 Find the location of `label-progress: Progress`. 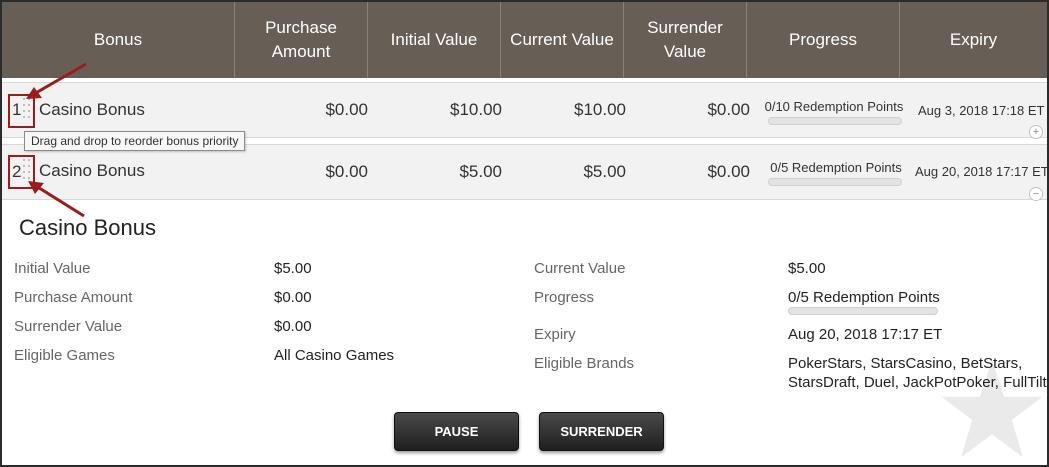

label-progress: Progress is located at coordinates (564, 297).